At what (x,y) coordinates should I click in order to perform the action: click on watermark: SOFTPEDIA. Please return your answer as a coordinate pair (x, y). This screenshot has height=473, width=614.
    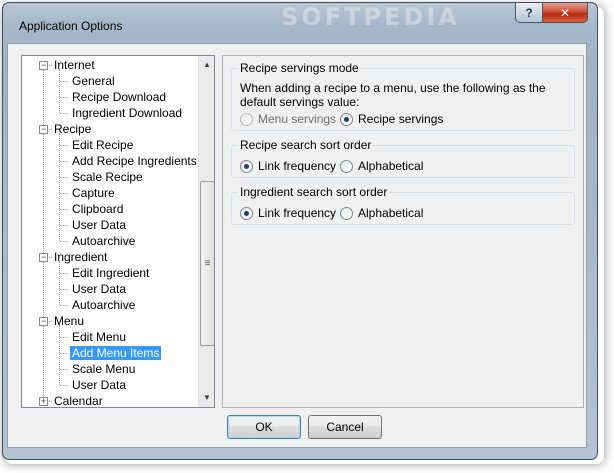
    Looking at the image, I should click on (370, 17).